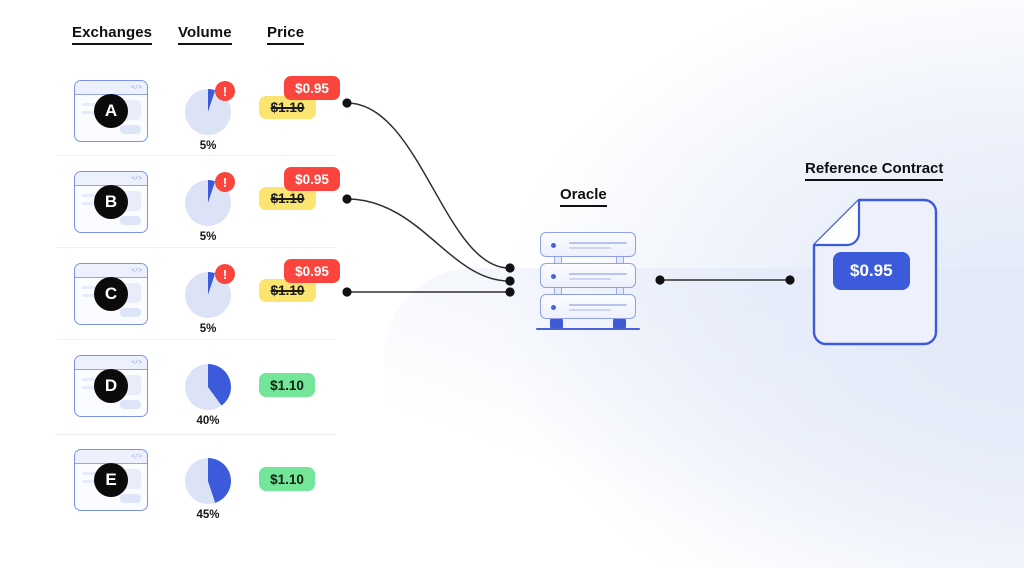  I want to click on wire-endpoints-left, so click(428, 197).